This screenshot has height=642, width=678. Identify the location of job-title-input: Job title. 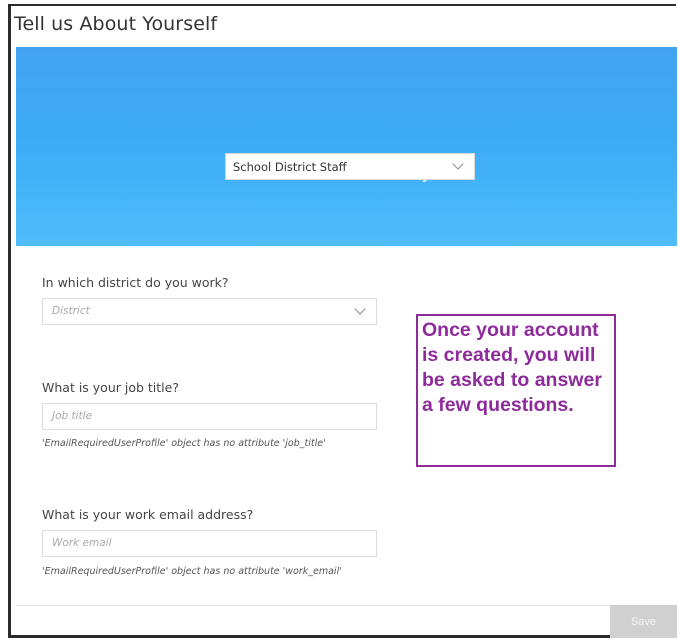
(209, 416).